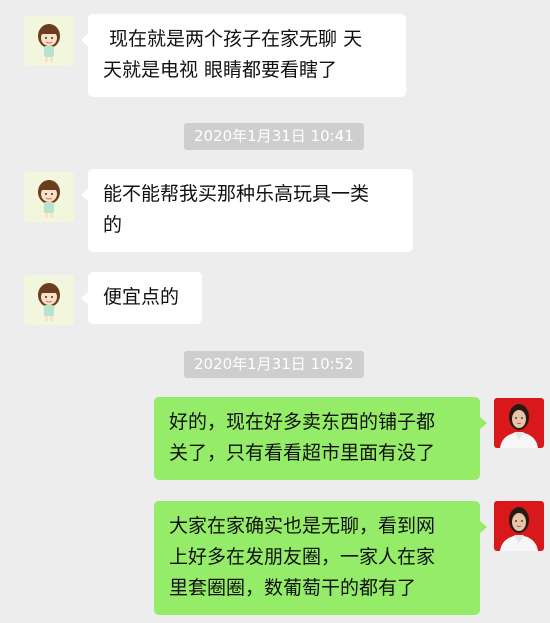 This screenshot has width=550, height=623. What do you see at coordinates (141, 298) in the screenshot?
I see `incoming-message: 便宜点的` at bounding box center [141, 298].